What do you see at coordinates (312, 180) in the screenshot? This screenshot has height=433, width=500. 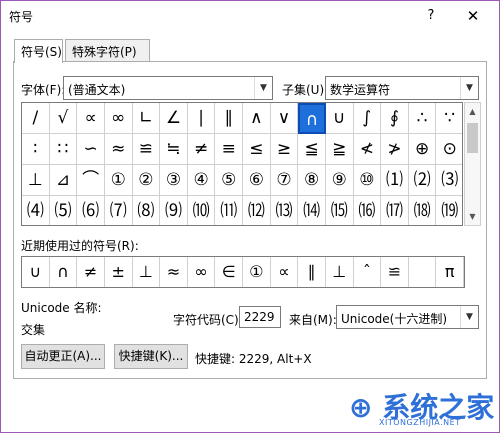 I see `symbol-cell: ⑧` at bounding box center [312, 180].